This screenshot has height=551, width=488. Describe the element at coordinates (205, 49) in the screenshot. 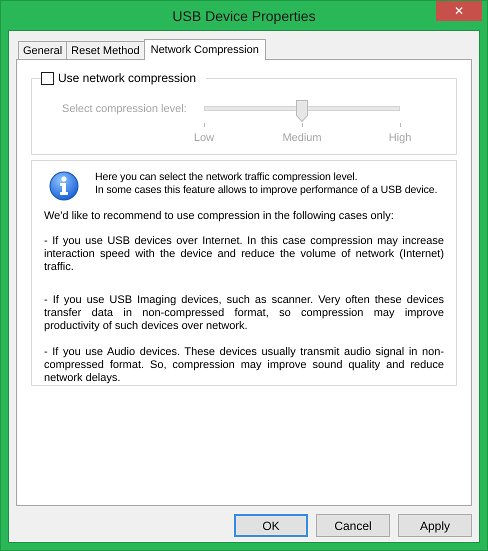

I see `tab: Network Compression` at that location.